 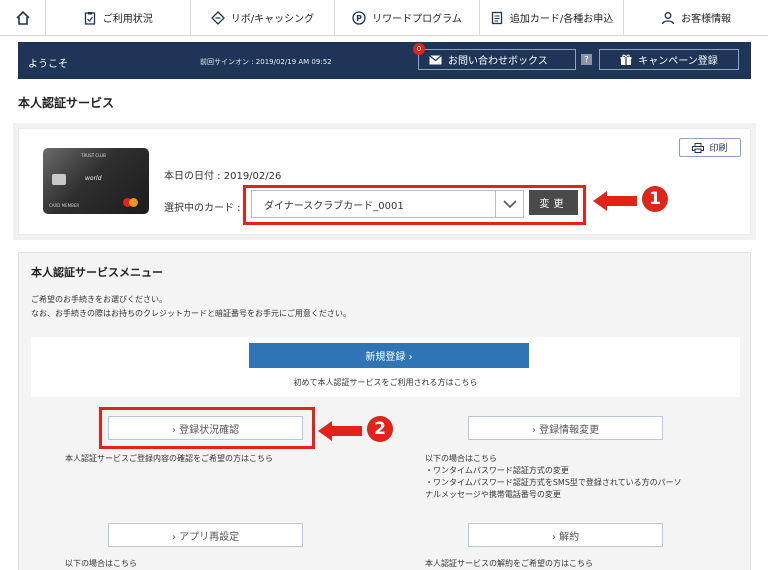 I want to click on cancel-service-desc: 本人認証サービスの解約をご希望の方はこちら, so click(x=509, y=563).